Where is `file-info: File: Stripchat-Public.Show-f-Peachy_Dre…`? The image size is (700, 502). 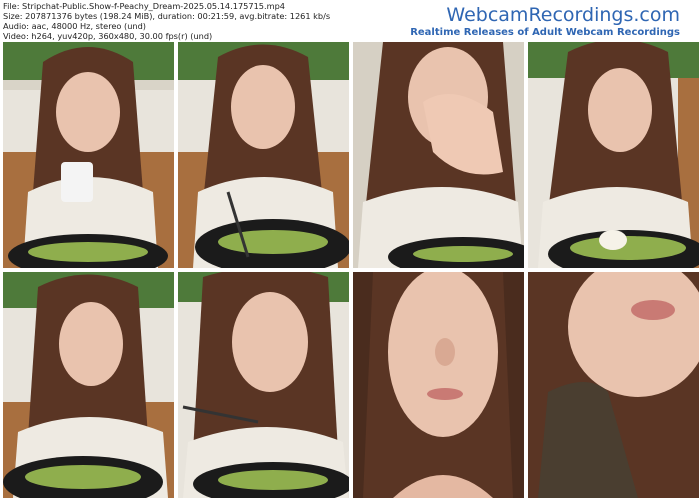 file-info: File: Stripchat-Public.Show-f-Peachy_Dre… is located at coordinates (166, 21).